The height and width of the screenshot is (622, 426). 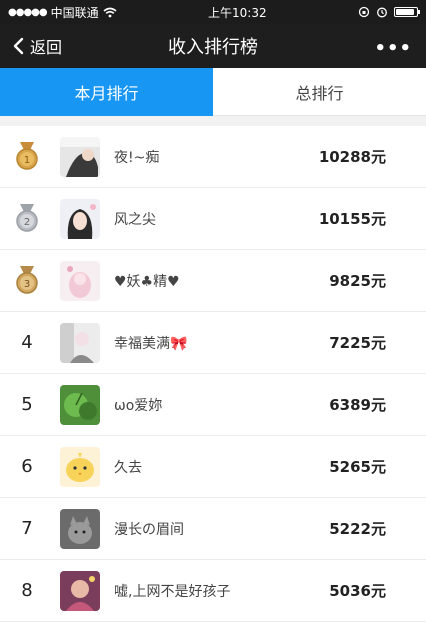 I want to click on navigation-bar: 返回 收入排行榜 •••, so click(x=213, y=46).